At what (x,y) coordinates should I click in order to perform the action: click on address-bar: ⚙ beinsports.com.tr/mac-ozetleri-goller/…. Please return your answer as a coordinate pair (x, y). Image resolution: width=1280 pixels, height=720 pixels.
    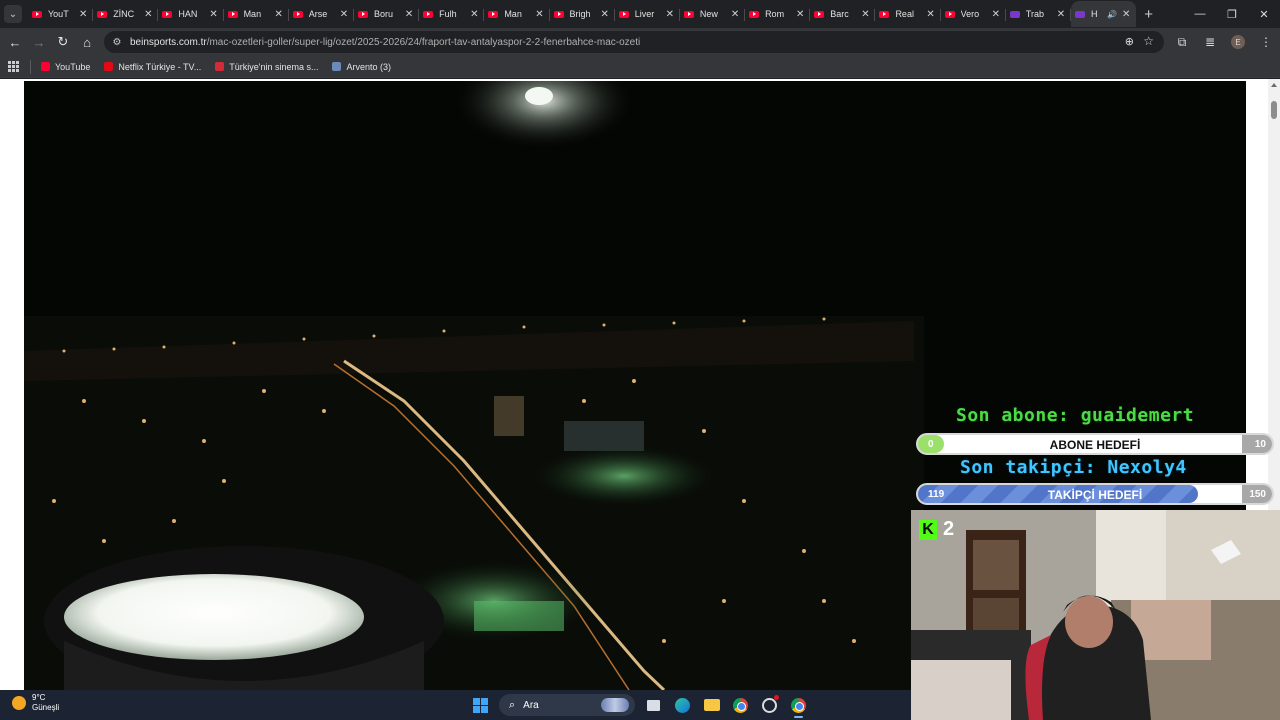
    Looking at the image, I should click on (634, 42).